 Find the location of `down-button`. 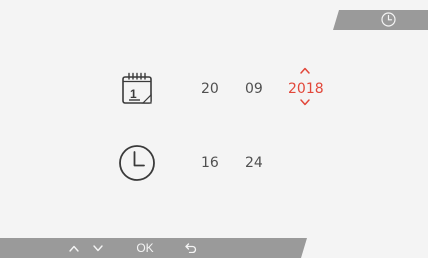

down-button is located at coordinates (98, 248).